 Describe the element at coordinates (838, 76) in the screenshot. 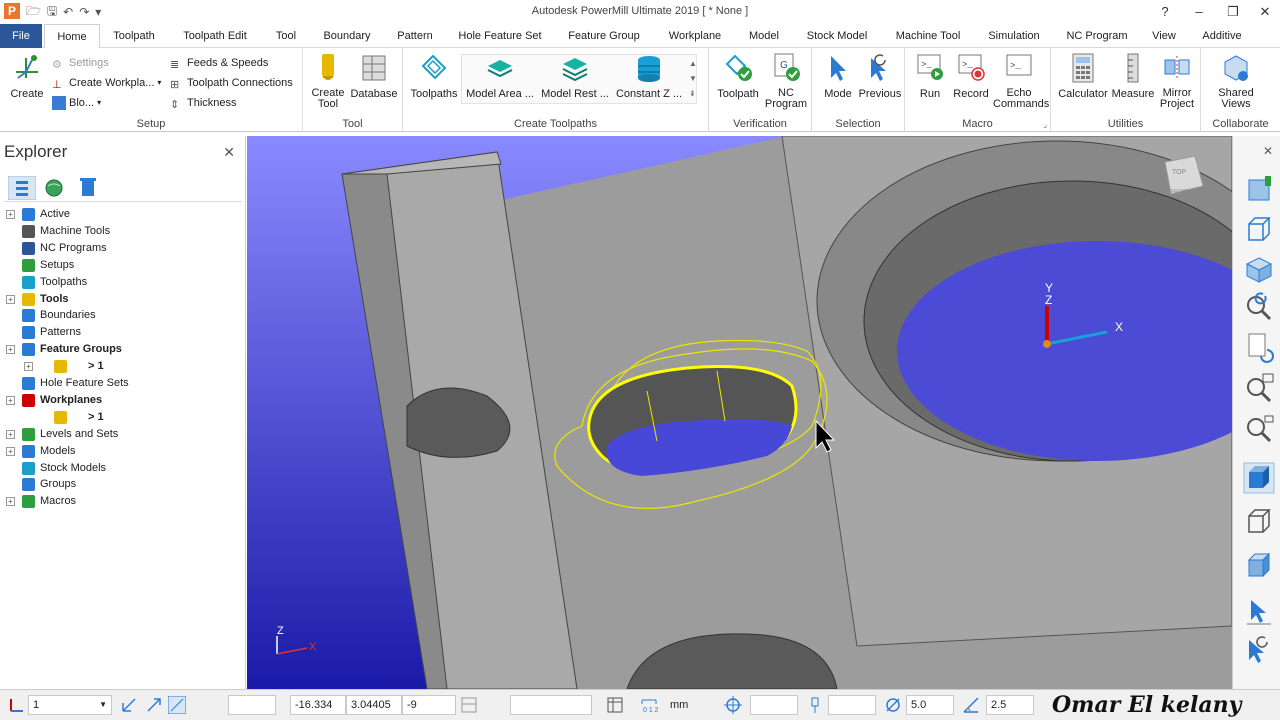

I see `selection-mode-button: Mode` at that location.